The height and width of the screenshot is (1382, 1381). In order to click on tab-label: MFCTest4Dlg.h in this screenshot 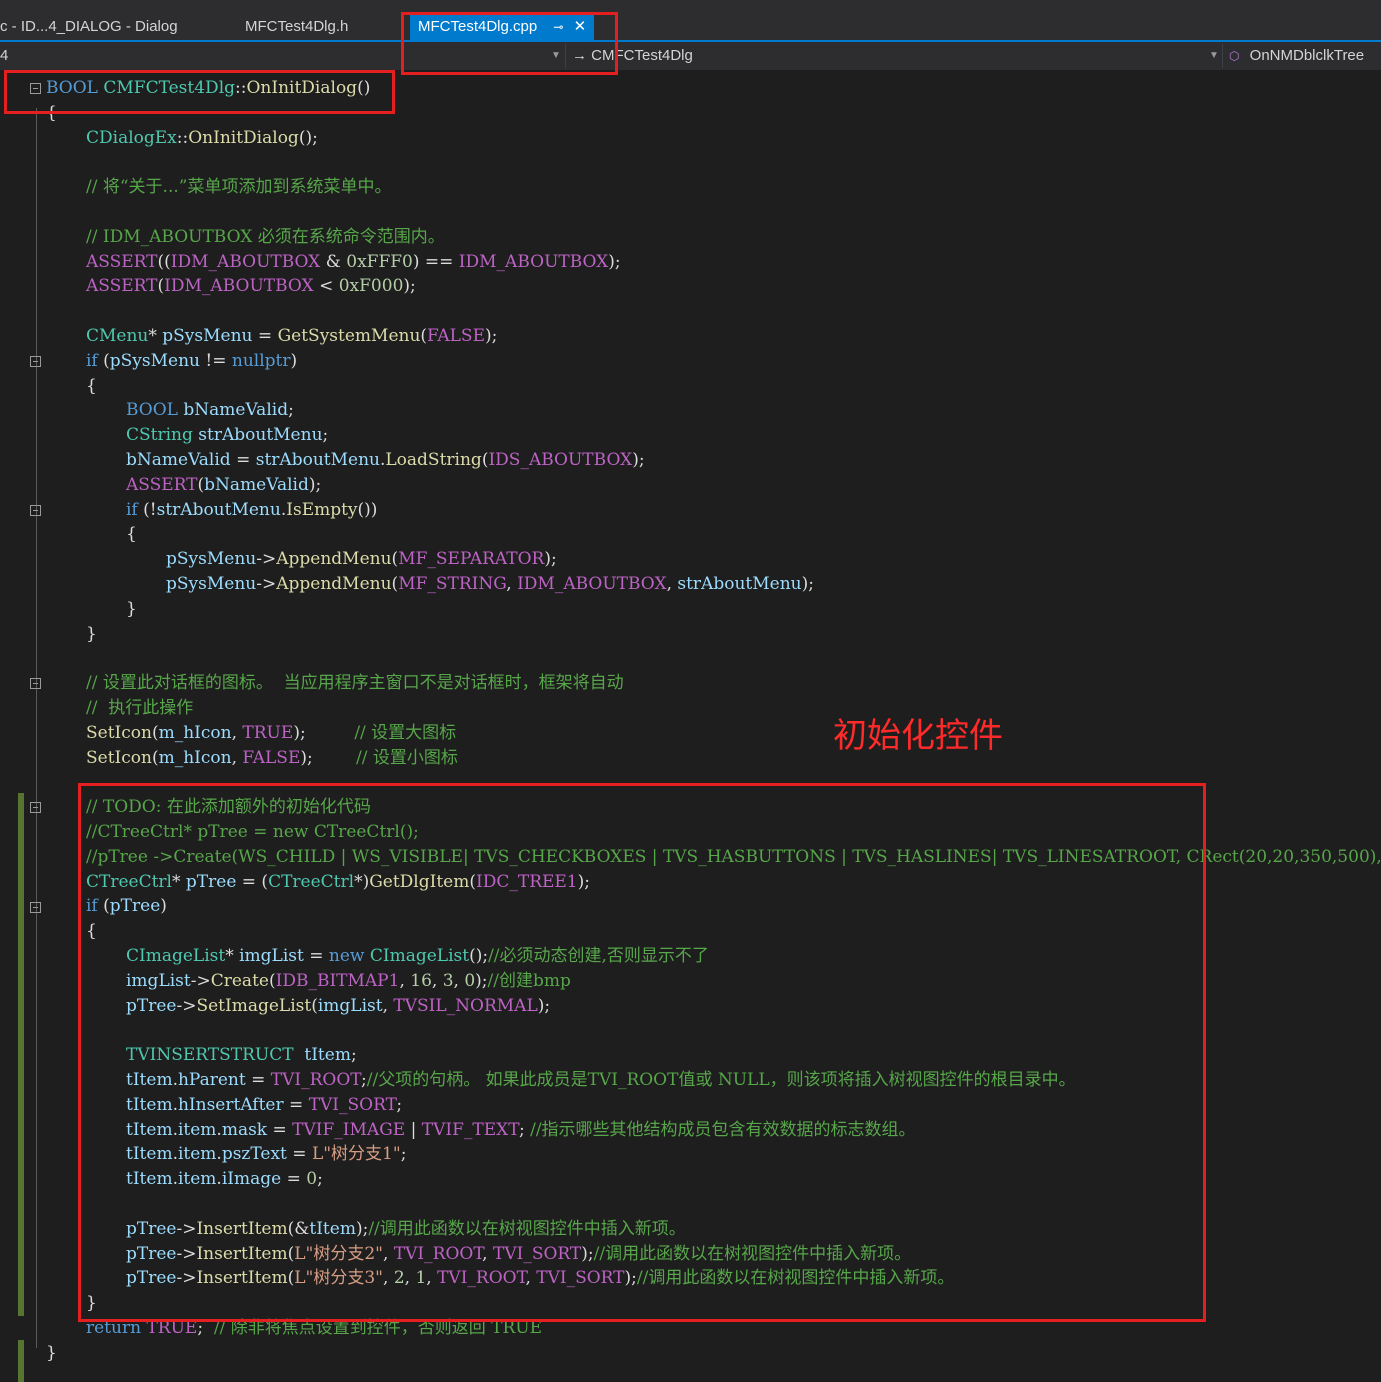, I will do `click(297, 26)`.